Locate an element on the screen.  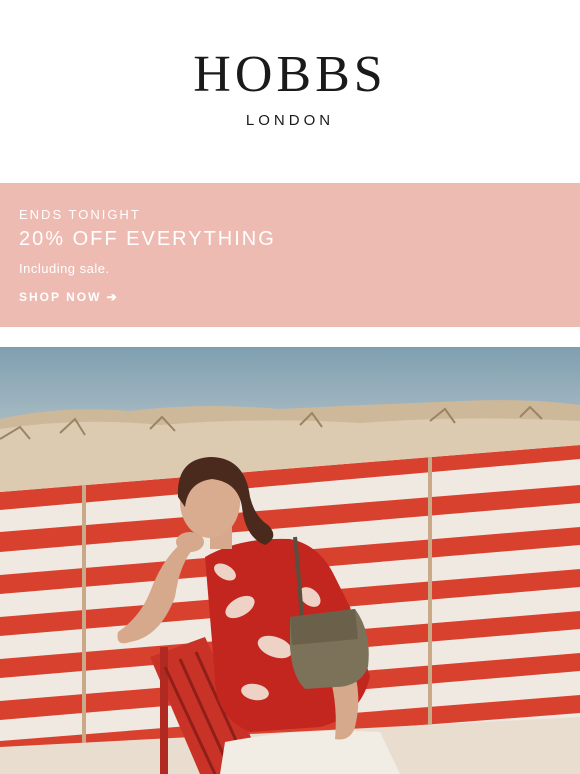
shop-now-link: SHOP NOW ➔ is located at coordinates (69, 297).